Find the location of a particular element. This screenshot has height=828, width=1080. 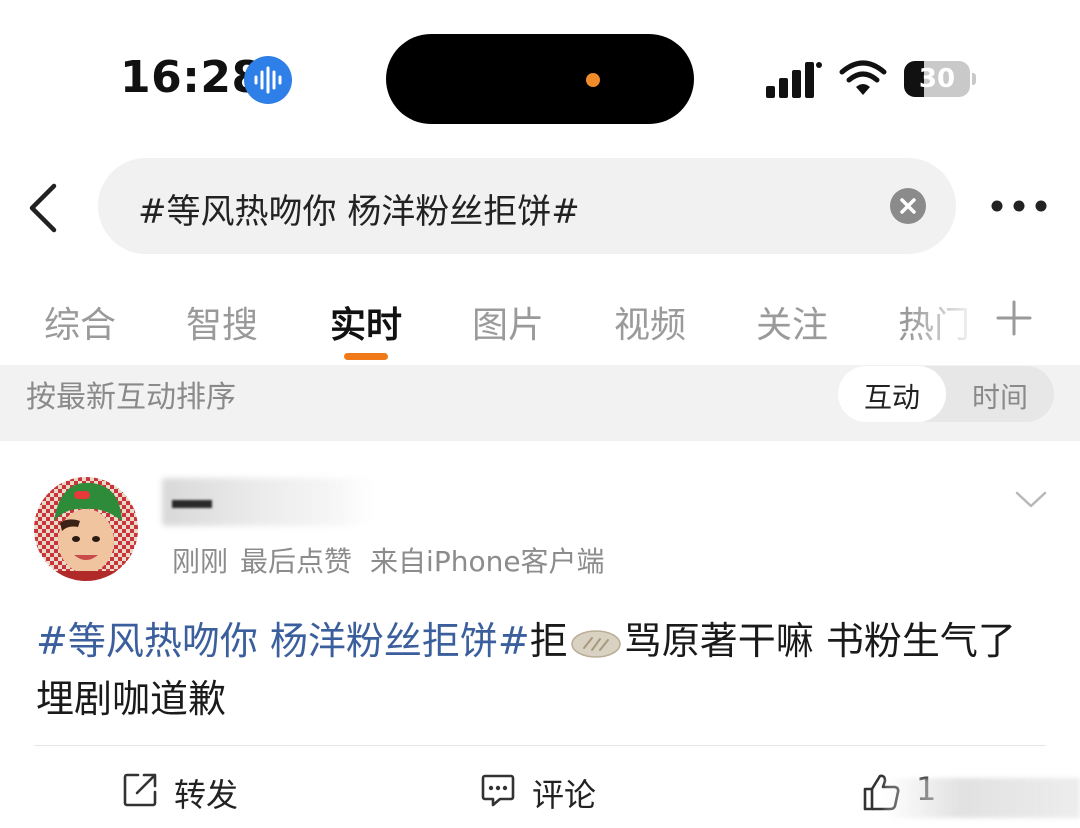

back-icon is located at coordinates (44, 208).